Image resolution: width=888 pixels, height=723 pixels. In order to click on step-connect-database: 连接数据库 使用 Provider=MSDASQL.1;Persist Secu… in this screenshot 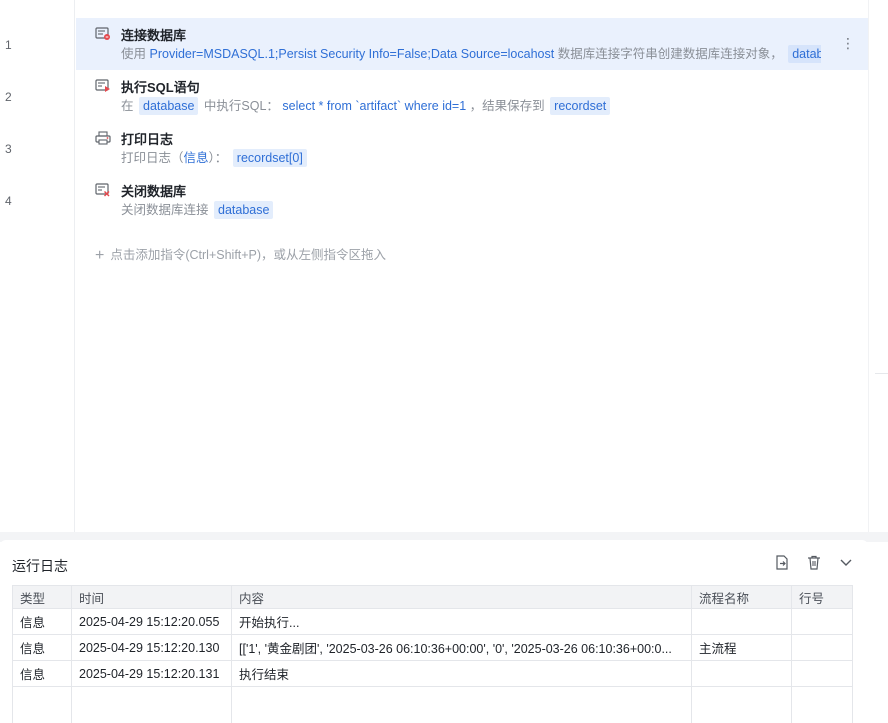, I will do `click(472, 44)`.